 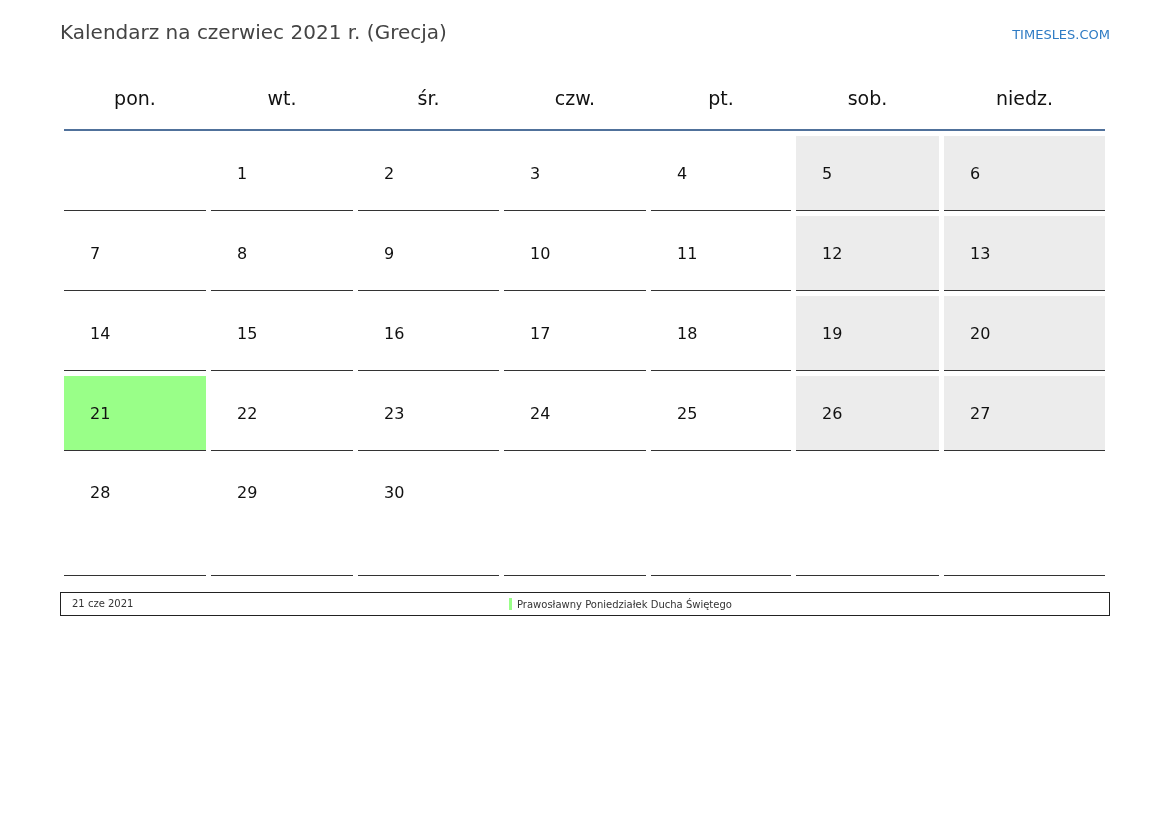 What do you see at coordinates (242, 253) in the screenshot?
I see `day-number: 8` at bounding box center [242, 253].